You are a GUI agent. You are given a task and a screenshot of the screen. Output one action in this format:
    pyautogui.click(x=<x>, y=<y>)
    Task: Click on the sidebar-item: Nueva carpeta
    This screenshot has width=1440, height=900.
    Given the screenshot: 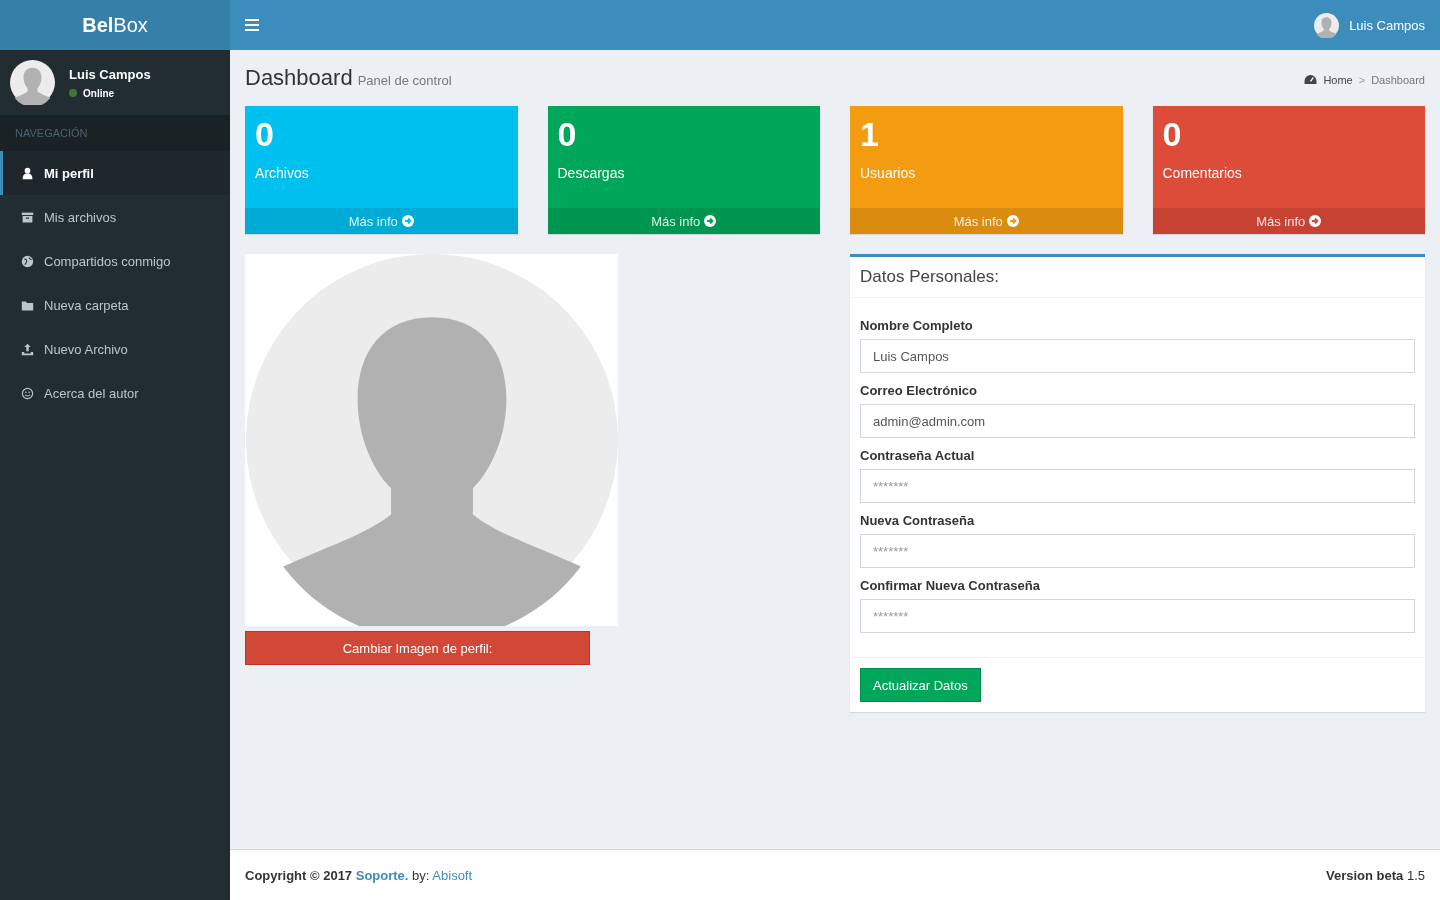 What is the action you would take?
    pyautogui.click(x=115, y=305)
    